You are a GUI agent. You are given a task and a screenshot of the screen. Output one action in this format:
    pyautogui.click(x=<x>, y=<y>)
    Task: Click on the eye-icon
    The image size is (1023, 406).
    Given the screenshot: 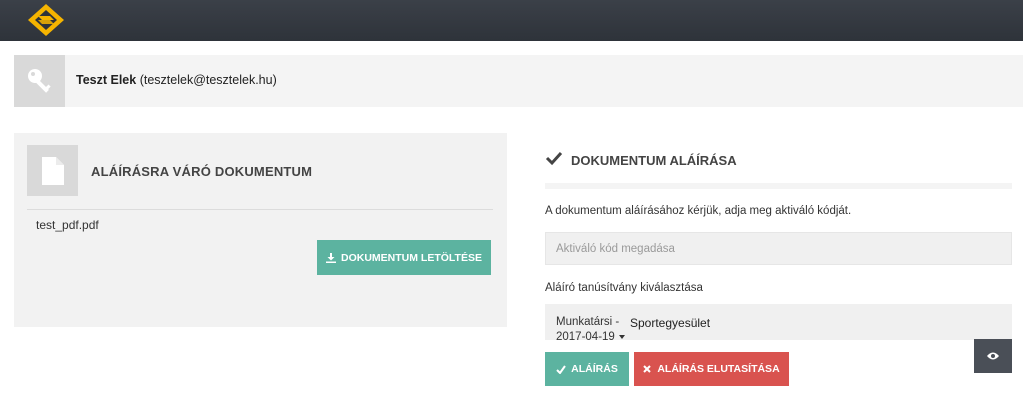 What is the action you would take?
    pyautogui.click(x=993, y=356)
    